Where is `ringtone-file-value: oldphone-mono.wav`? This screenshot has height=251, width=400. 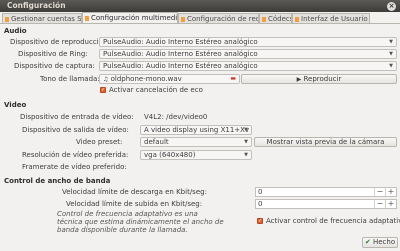
ringtone-file-value: oldphone-mono.wav is located at coordinates (146, 79).